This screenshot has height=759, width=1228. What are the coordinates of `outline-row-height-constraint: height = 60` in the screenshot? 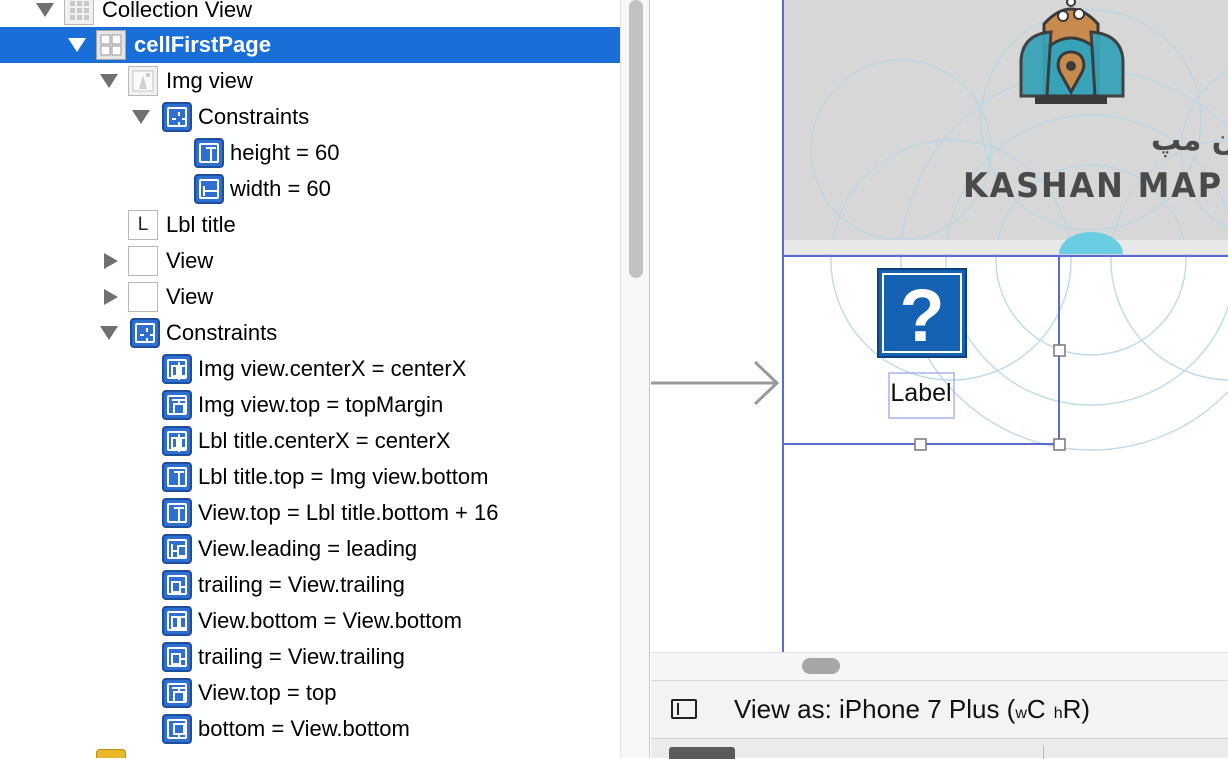 It's located at (310, 153).